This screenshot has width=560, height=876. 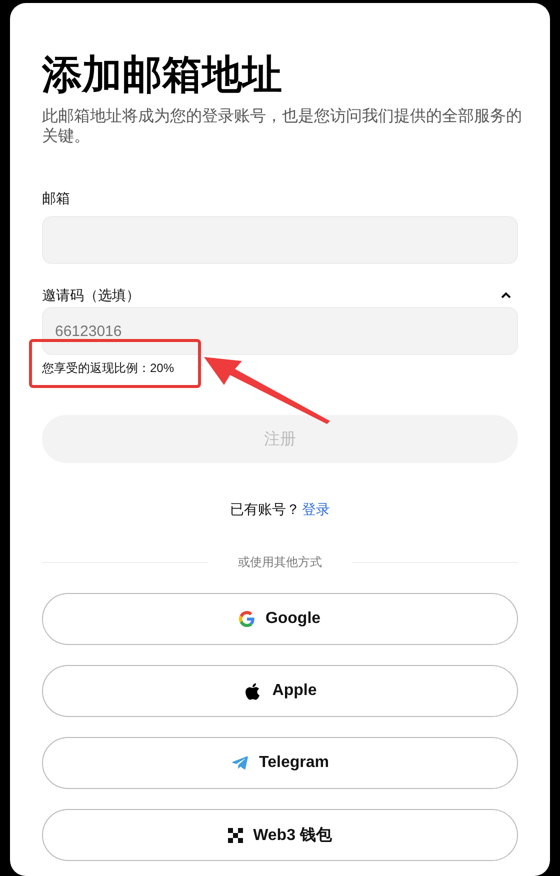 I want to click on page-title: 添加邮箱地址, so click(x=162, y=75).